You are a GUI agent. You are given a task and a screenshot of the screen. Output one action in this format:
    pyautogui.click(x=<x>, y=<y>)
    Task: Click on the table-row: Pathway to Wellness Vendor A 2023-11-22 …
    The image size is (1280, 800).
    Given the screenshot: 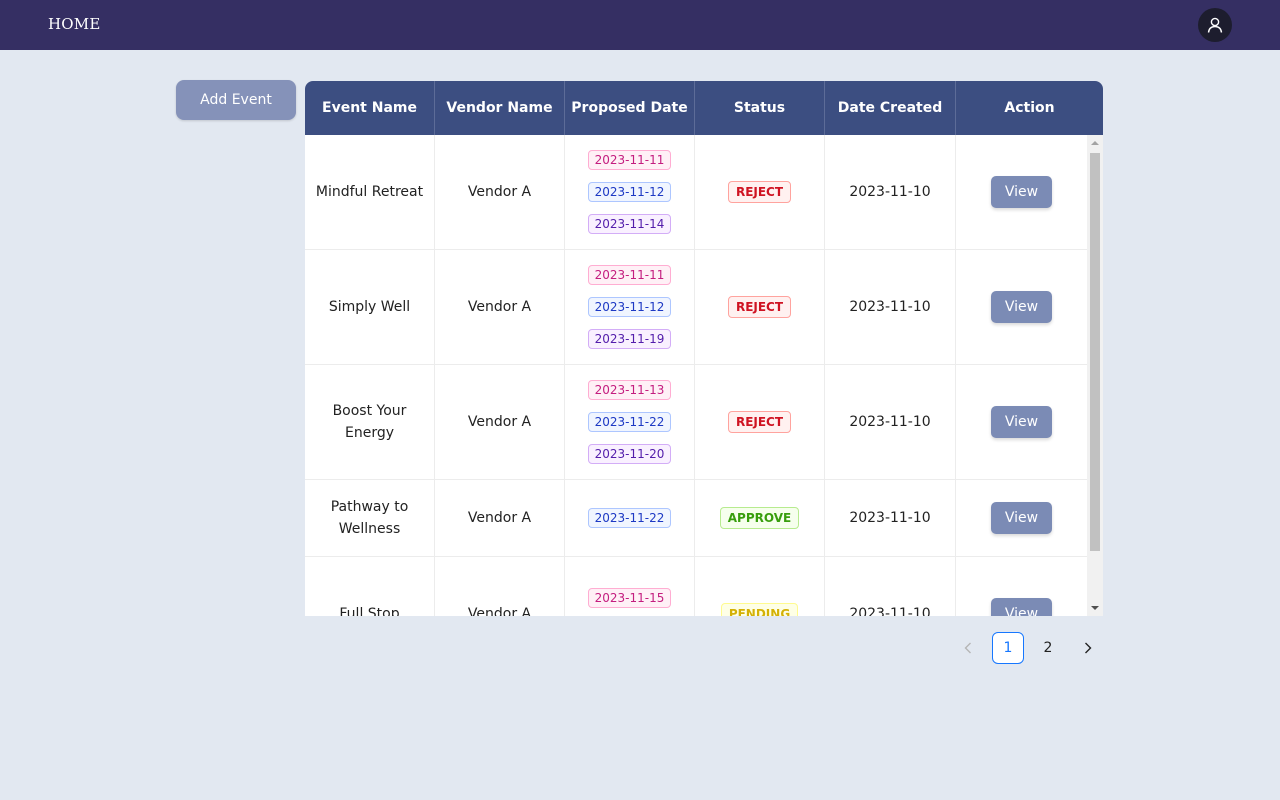 What is the action you would take?
    pyautogui.click(x=696, y=518)
    